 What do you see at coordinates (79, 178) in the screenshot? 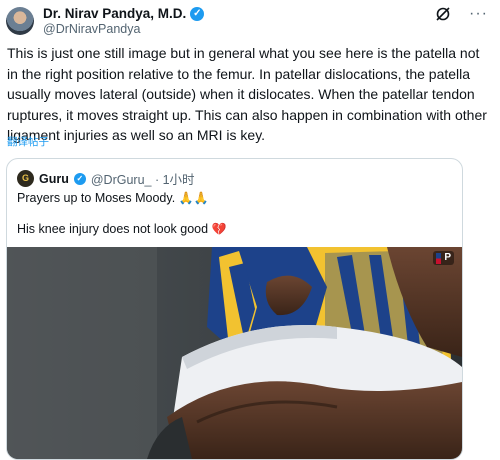
I see `quote-verified-badge-icon: ✓` at bounding box center [79, 178].